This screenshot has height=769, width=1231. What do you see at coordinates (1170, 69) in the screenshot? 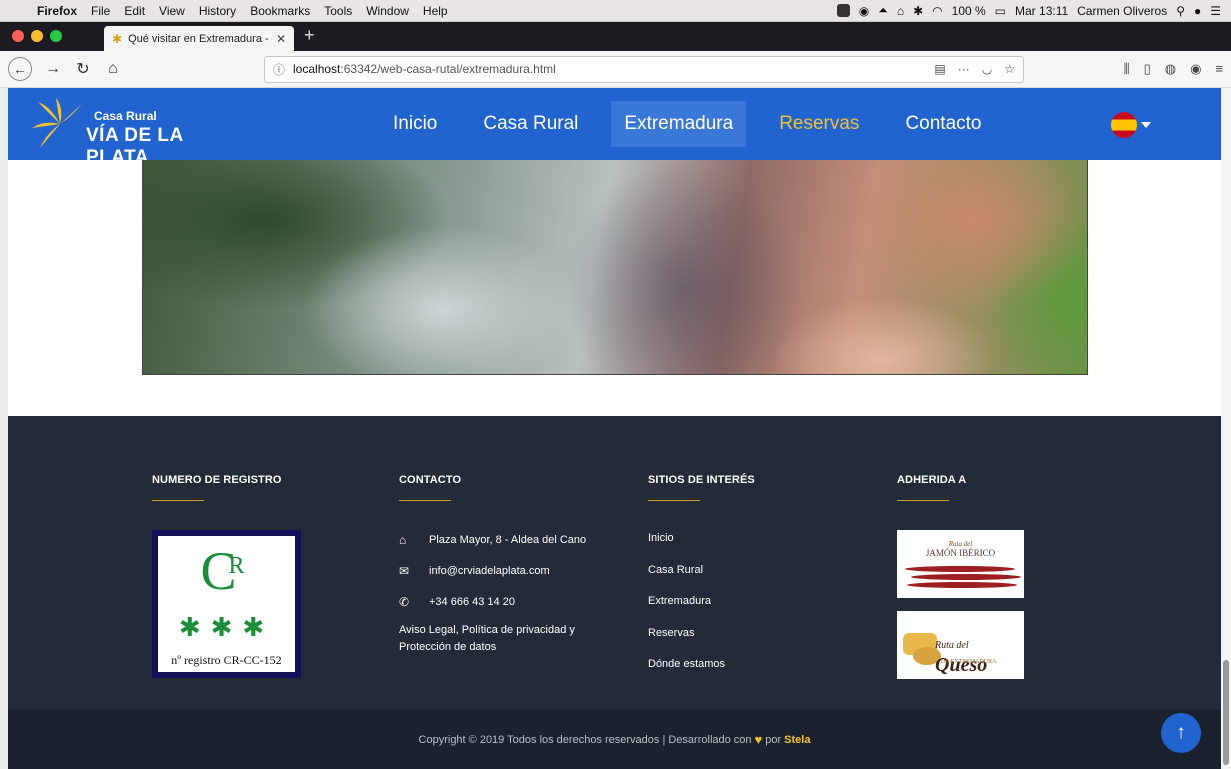
I see `extension-icon: ◍` at bounding box center [1170, 69].